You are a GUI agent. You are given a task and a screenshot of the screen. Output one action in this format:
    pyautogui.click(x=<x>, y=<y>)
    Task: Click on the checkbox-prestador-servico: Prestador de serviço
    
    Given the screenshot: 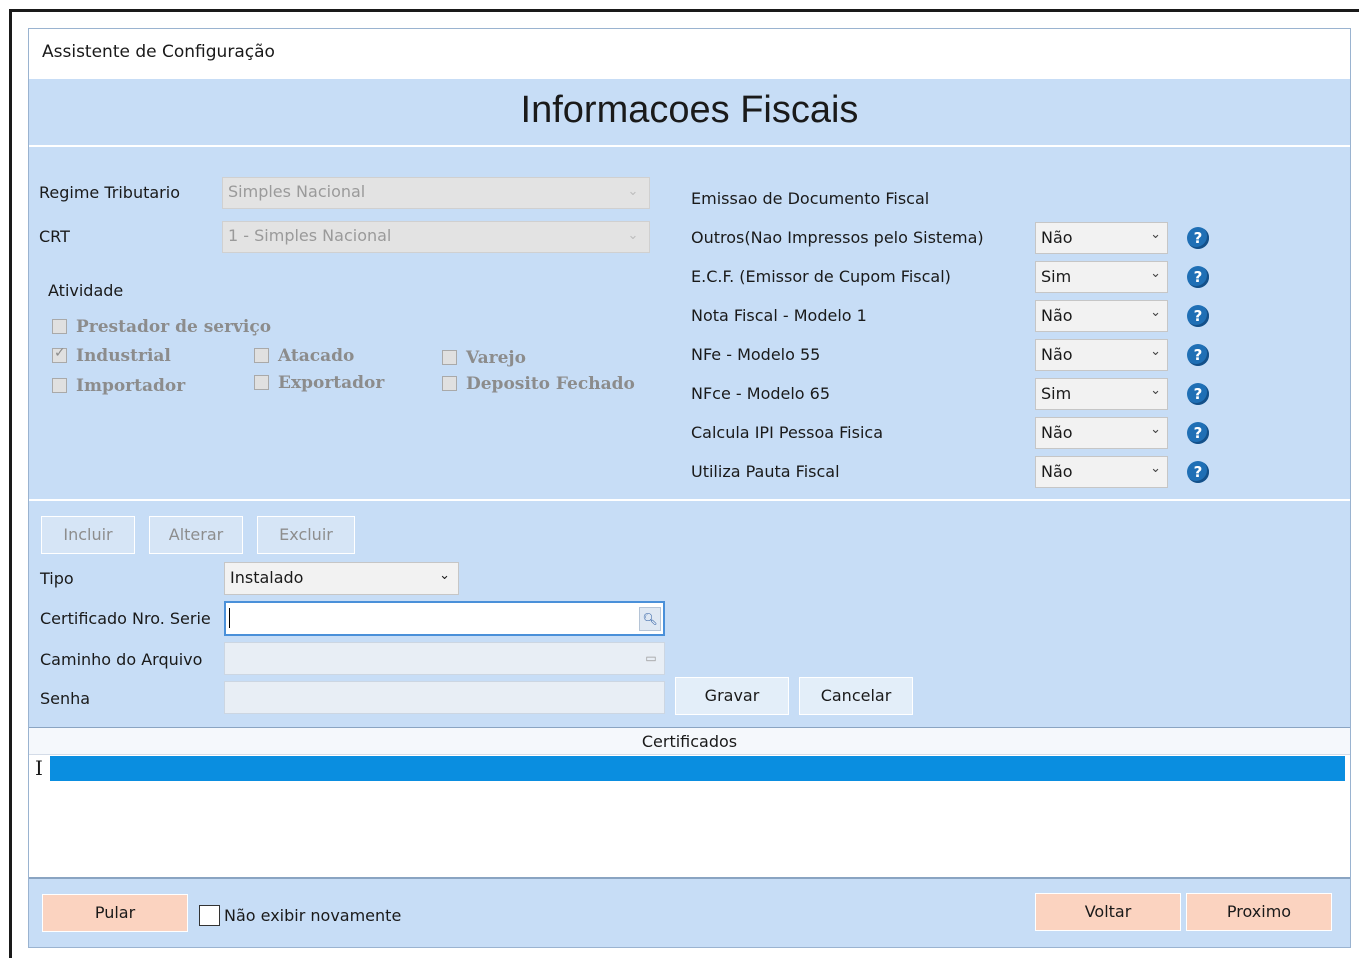 What is the action you would take?
    pyautogui.click(x=161, y=327)
    